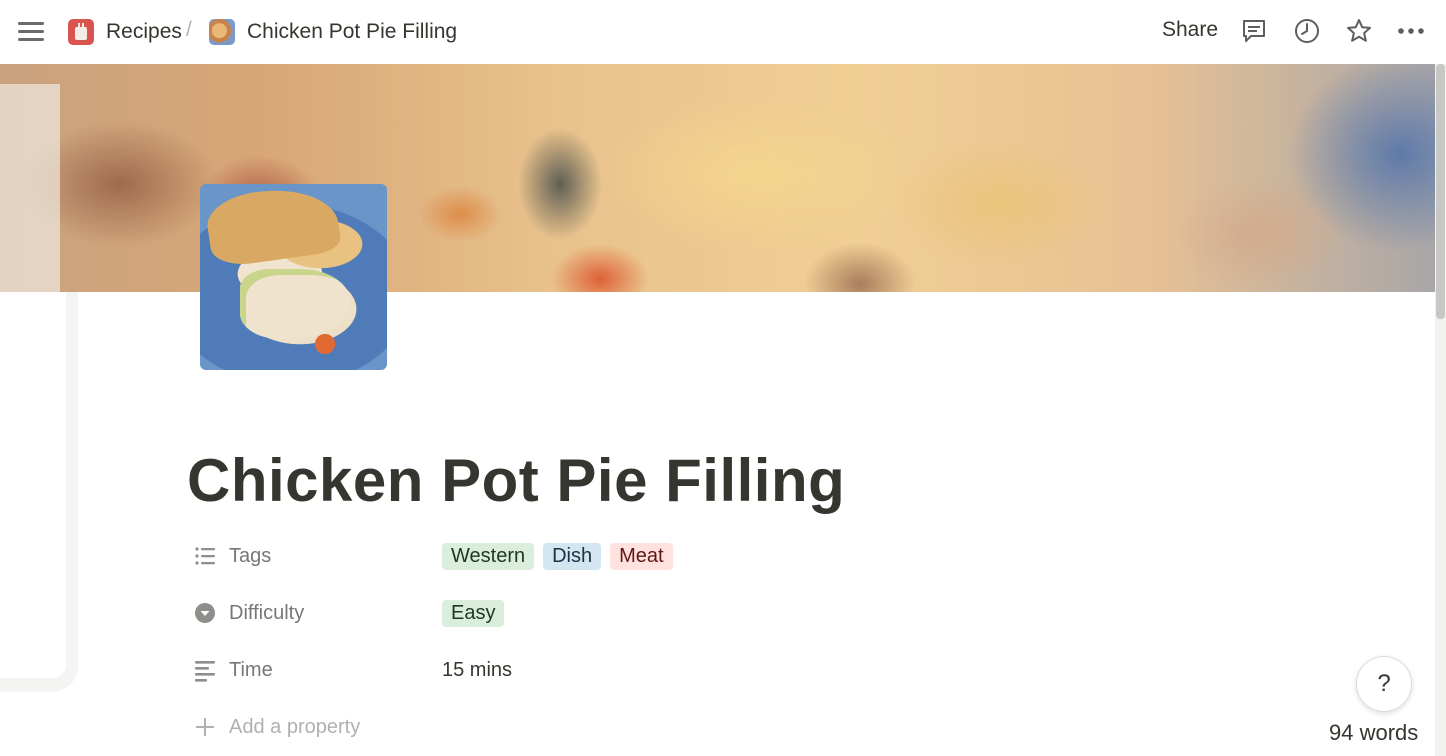 The image size is (1446, 756). I want to click on page-title: Chicken Pot Pie Filling, so click(516, 480).